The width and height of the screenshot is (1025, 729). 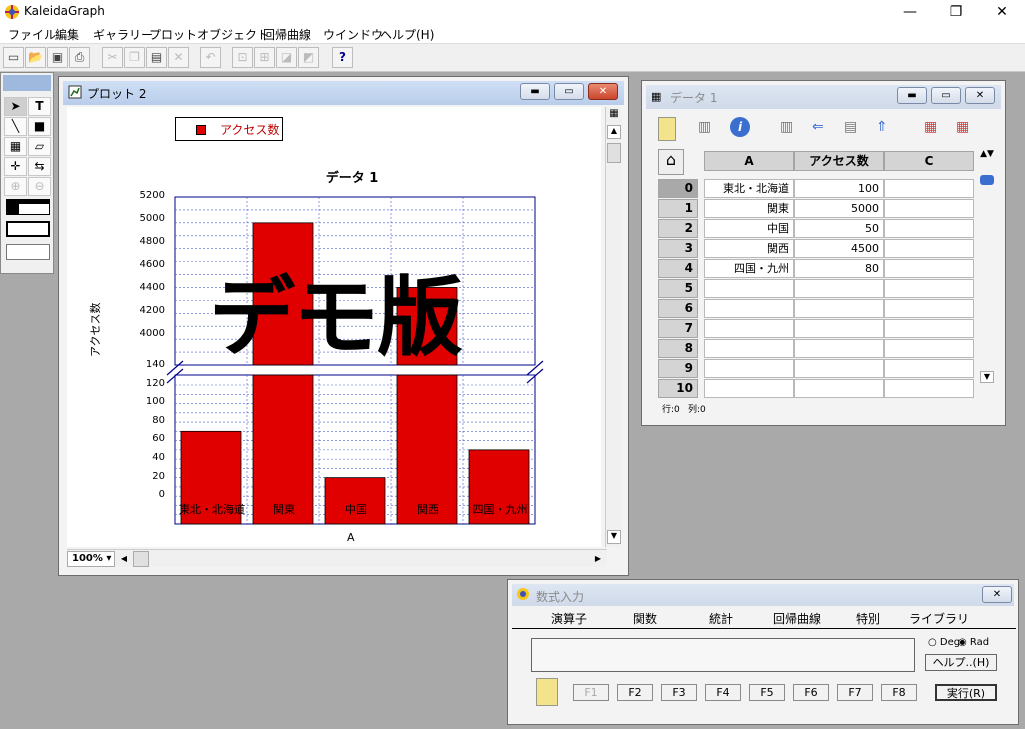 I want to click on ungroup-icon: ⊞, so click(x=264, y=57).